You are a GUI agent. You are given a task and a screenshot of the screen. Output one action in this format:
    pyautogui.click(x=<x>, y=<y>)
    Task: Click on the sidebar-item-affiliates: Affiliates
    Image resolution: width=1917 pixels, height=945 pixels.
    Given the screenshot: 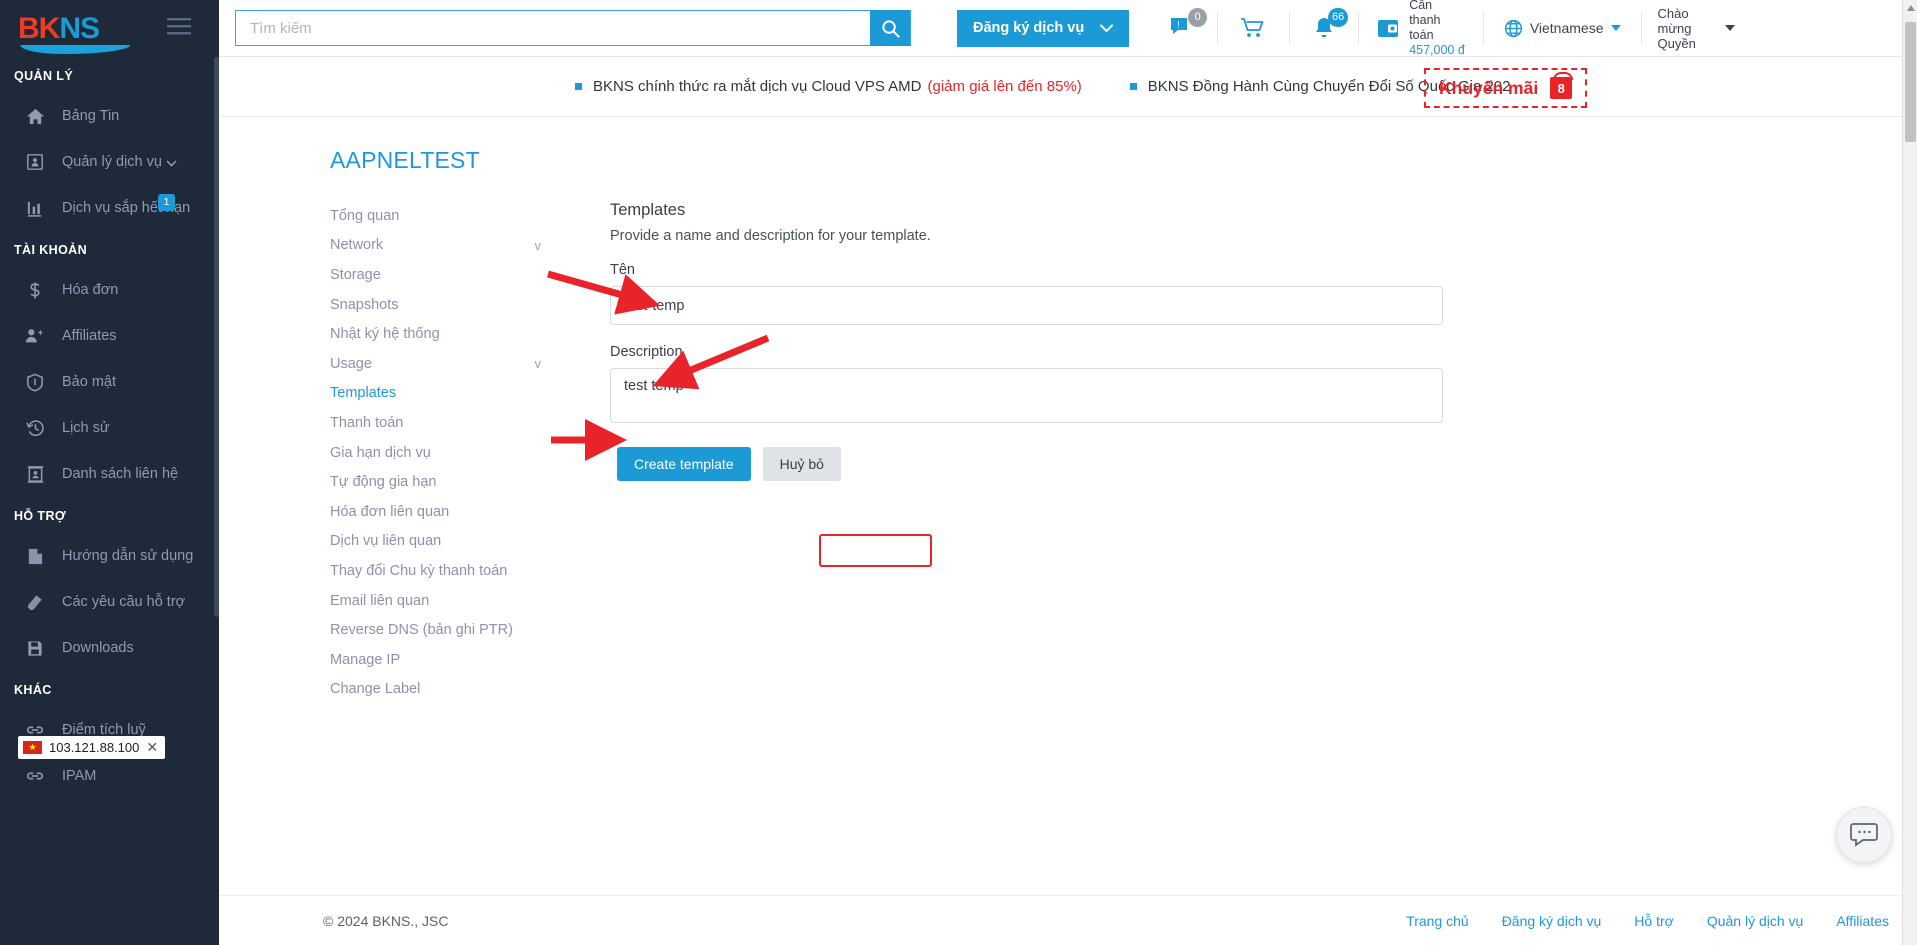 What is the action you would take?
    pyautogui.click(x=109, y=336)
    